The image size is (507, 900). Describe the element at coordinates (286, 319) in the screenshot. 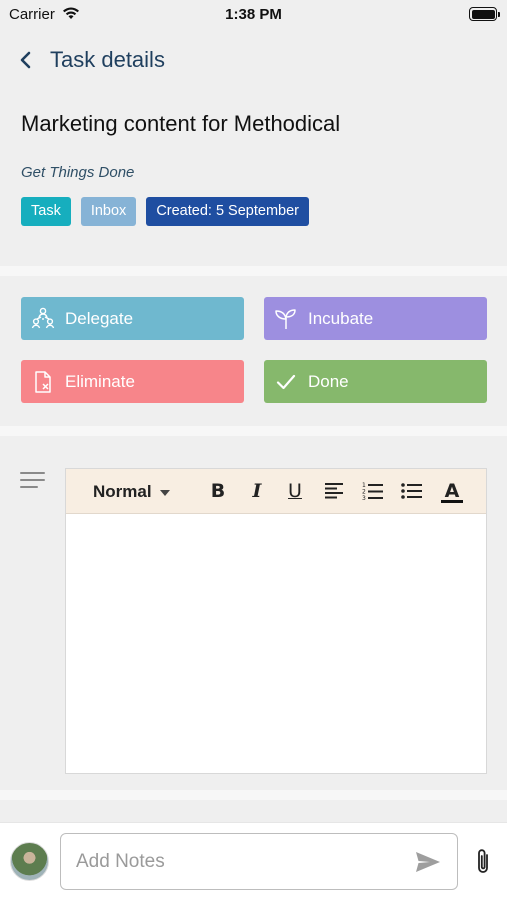

I see `sprout-icon` at that location.